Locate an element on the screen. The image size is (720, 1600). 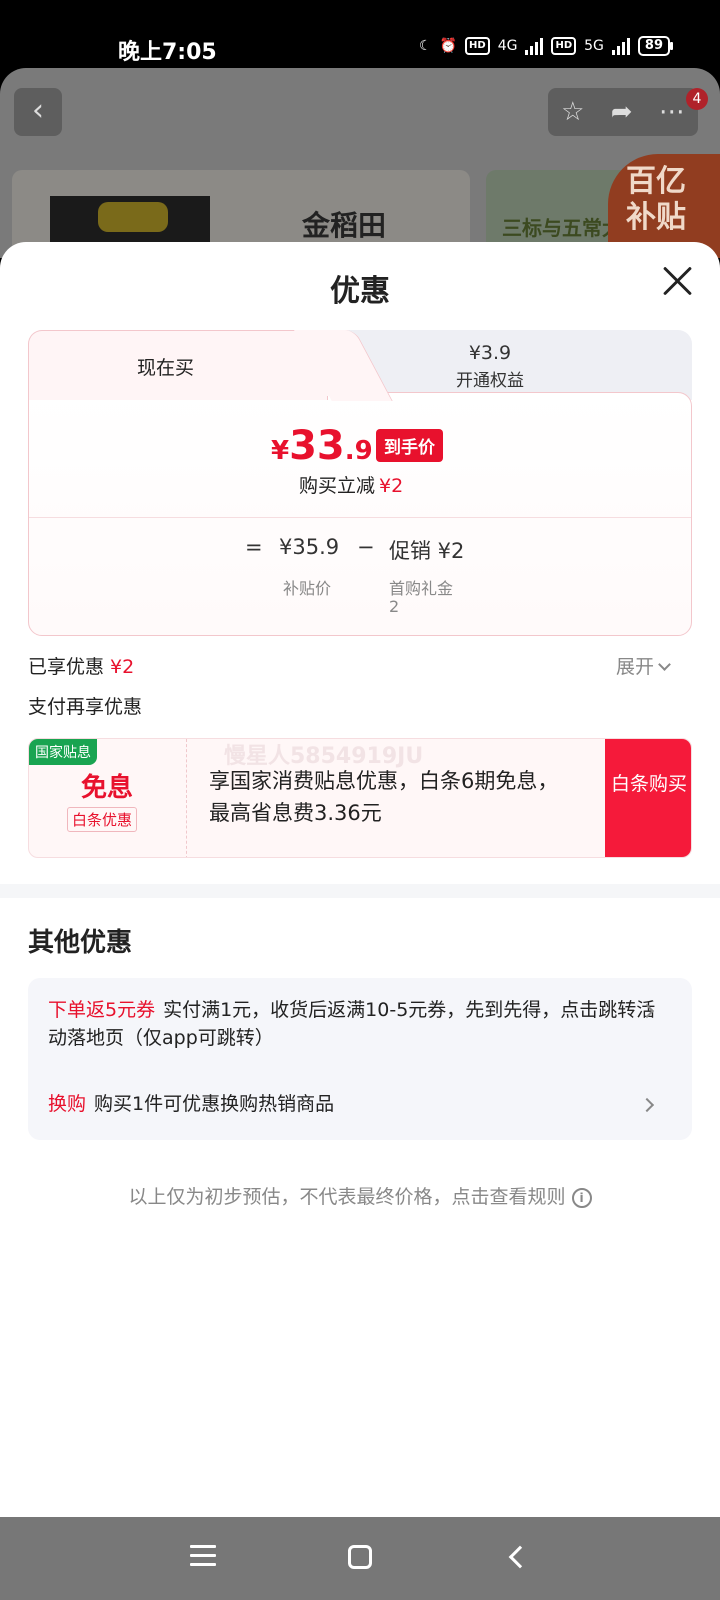
section-separator is located at coordinates (360, 891).